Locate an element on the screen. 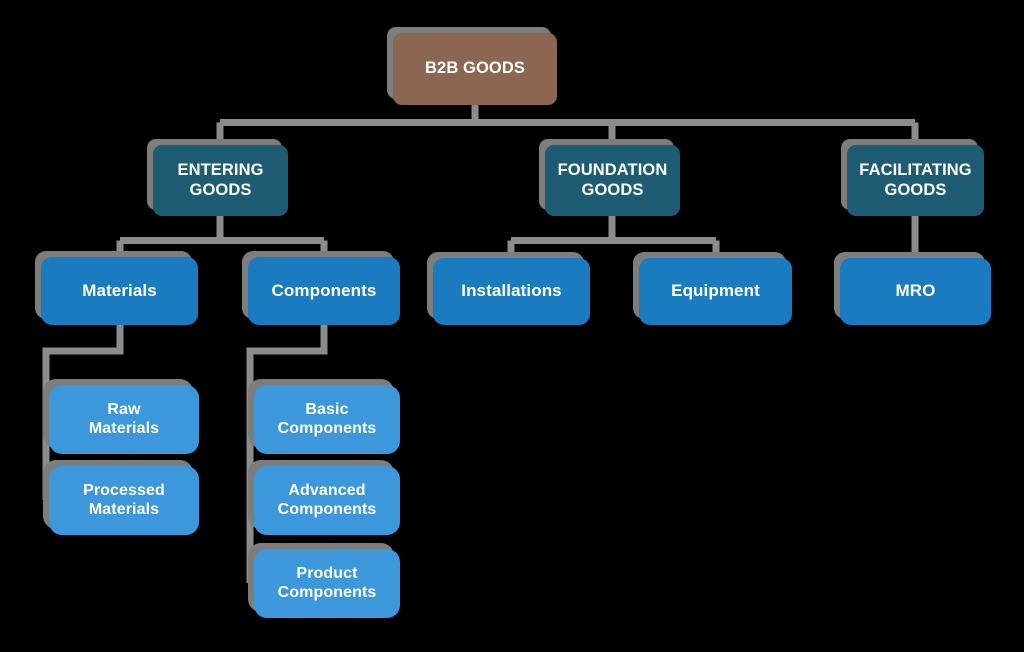  node-mro-label: MRO is located at coordinates (915, 291).